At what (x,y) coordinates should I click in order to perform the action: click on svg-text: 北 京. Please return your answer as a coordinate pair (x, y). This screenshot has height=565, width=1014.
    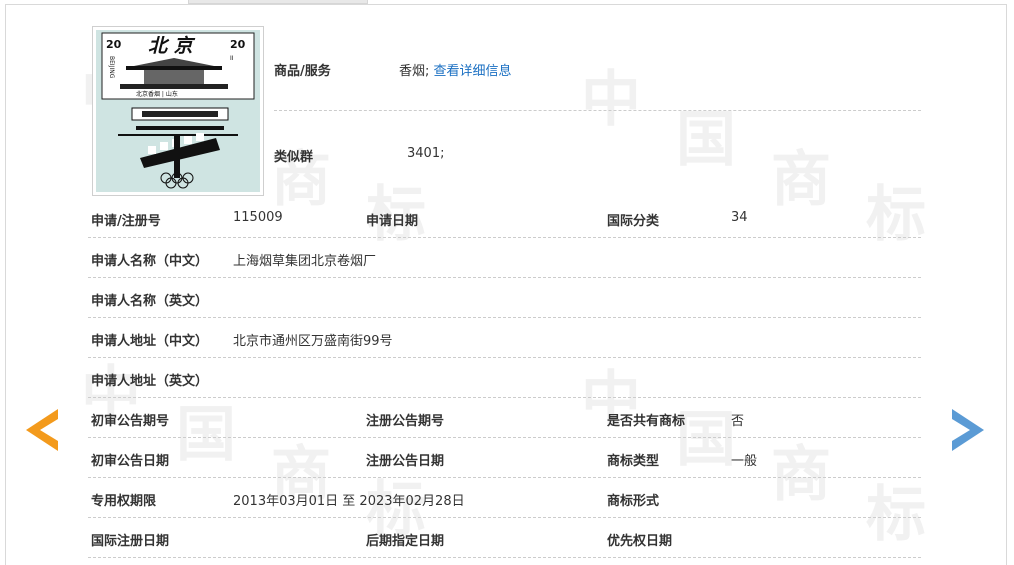
    Looking at the image, I should click on (172, 46).